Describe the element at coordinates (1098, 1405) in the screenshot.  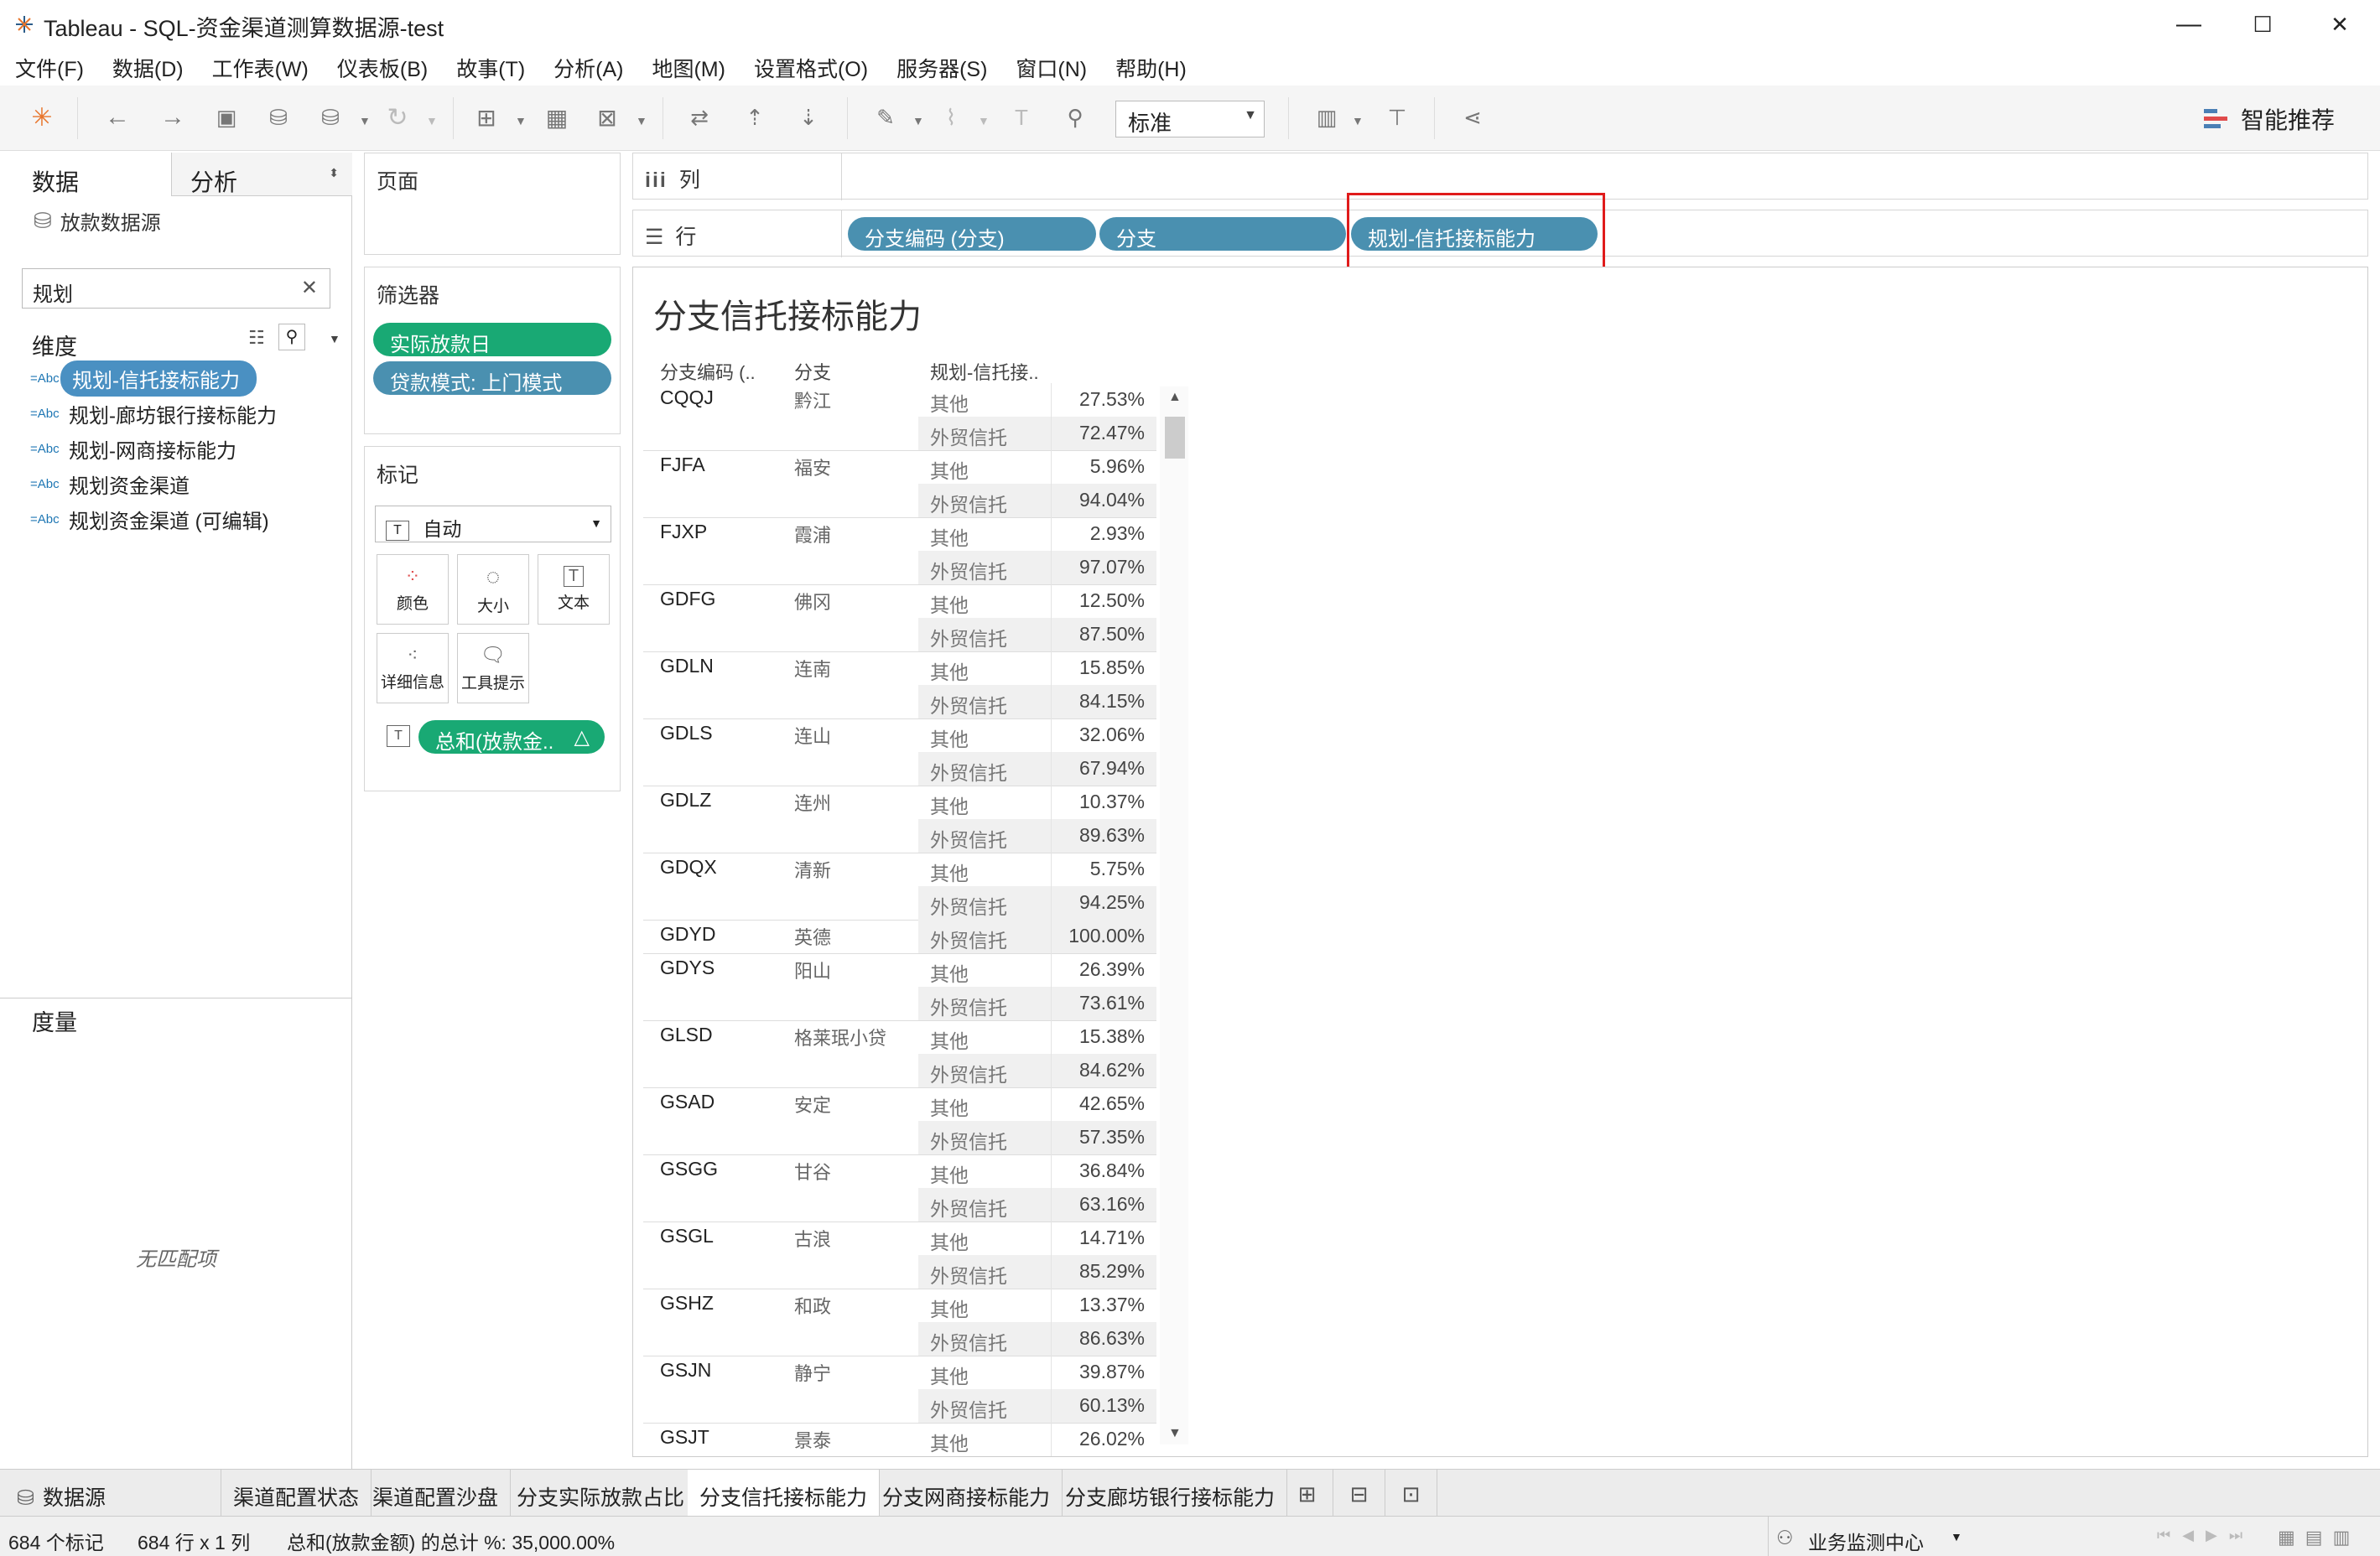
I see `value-cell: 60.13%` at that location.